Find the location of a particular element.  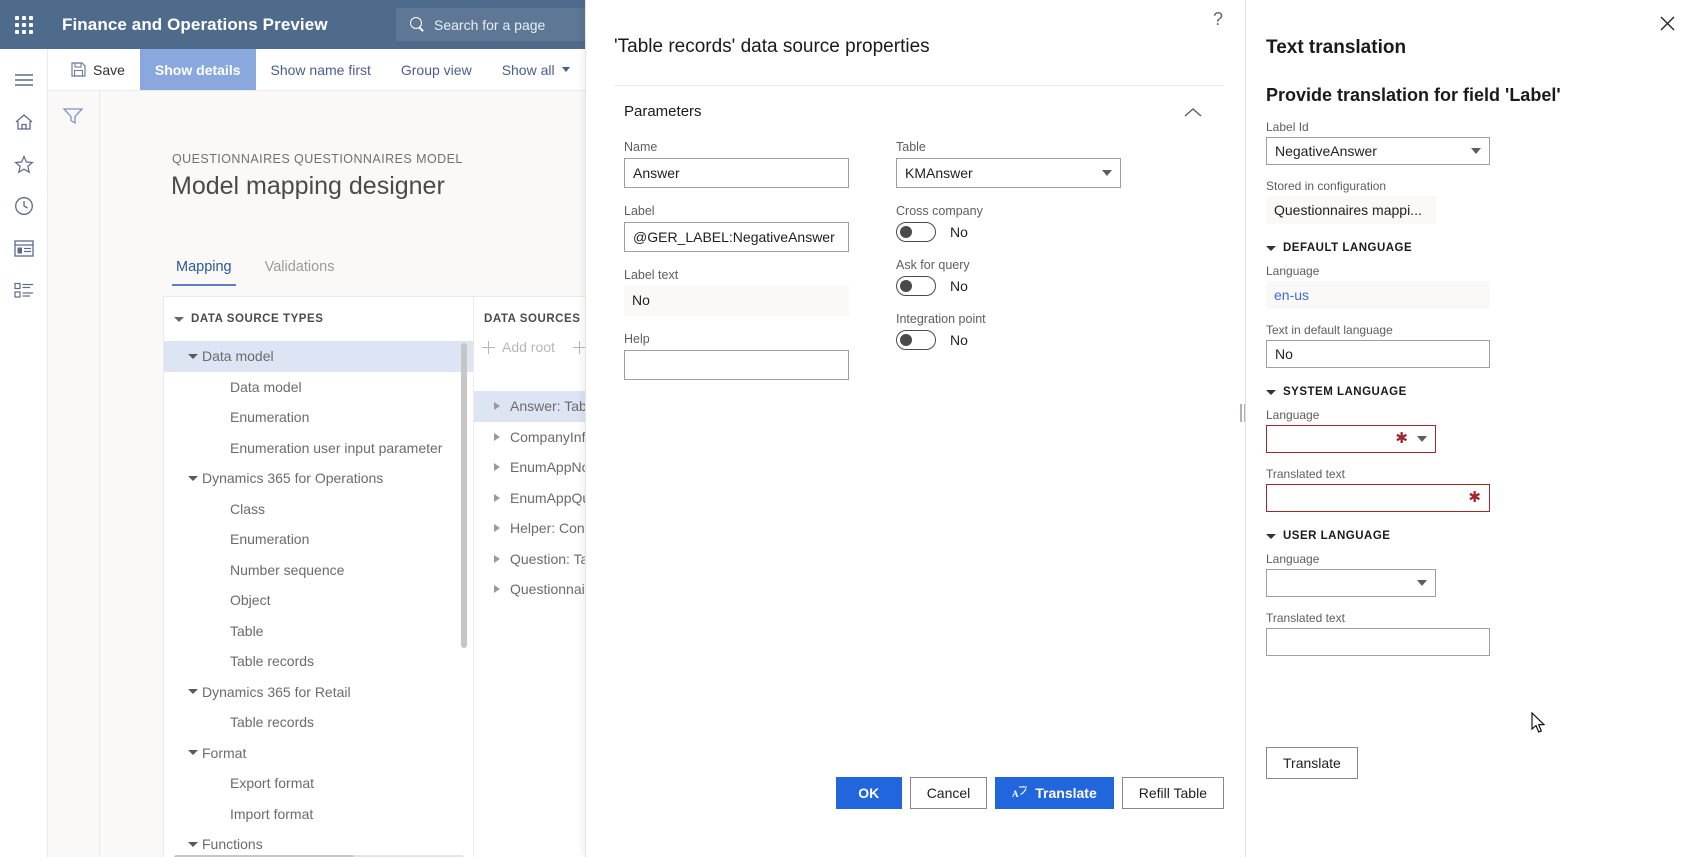

default-language-group: Language en-us is located at coordinates (1476, 286).